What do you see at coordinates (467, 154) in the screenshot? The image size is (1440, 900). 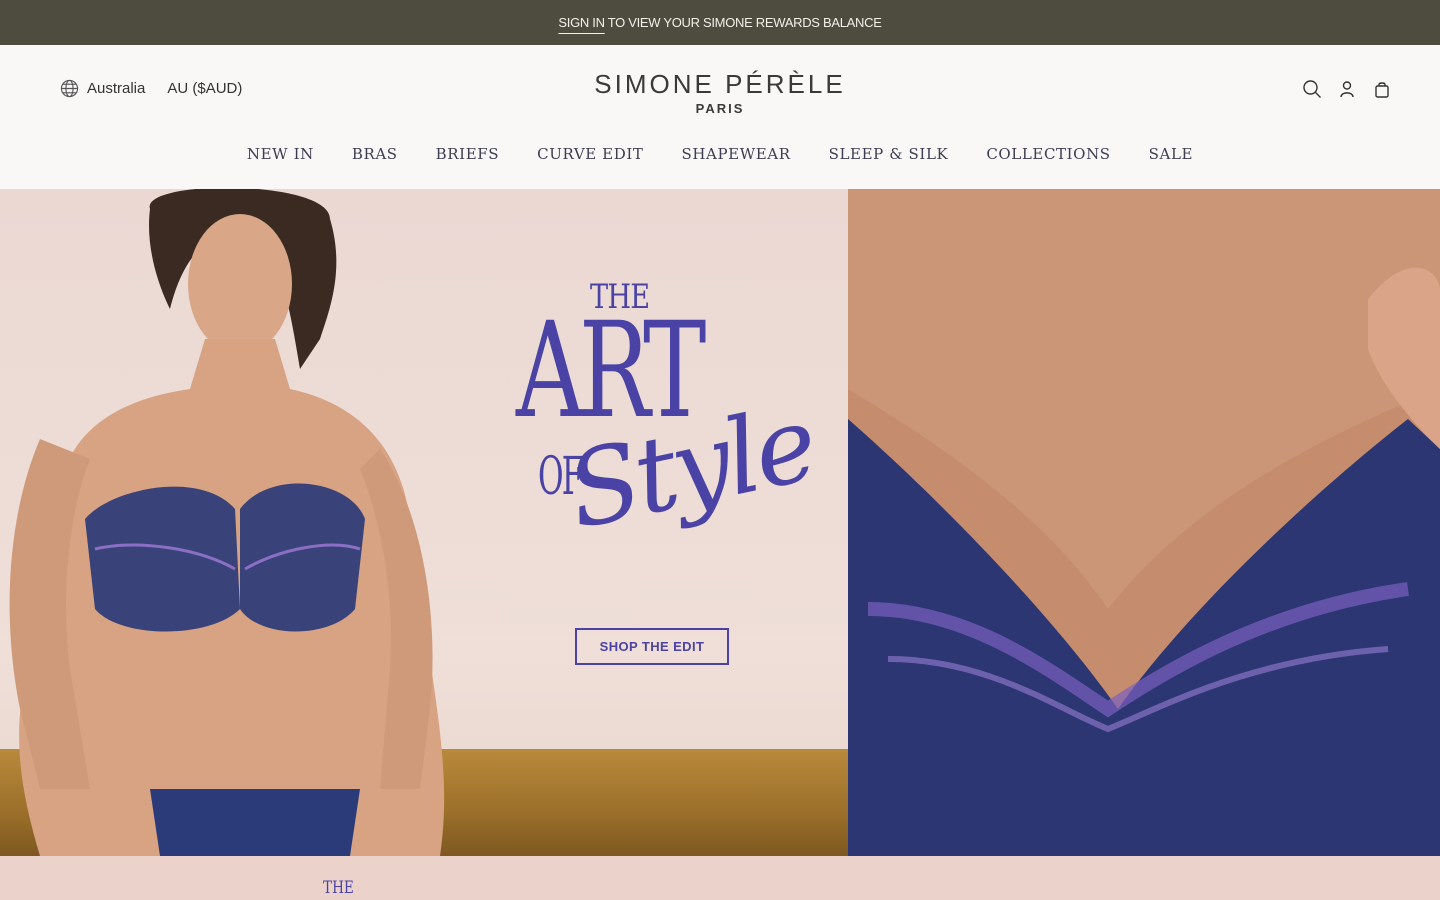 I see `nav-item-briefs: BRIEFS` at bounding box center [467, 154].